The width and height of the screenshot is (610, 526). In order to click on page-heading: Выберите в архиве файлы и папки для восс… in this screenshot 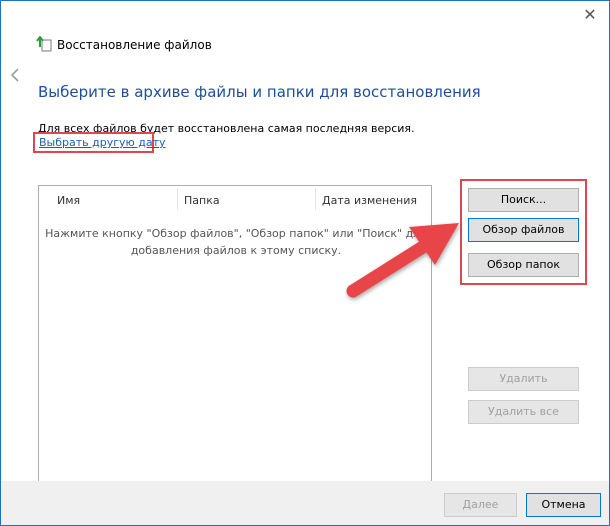, I will do `click(259, 92)`.